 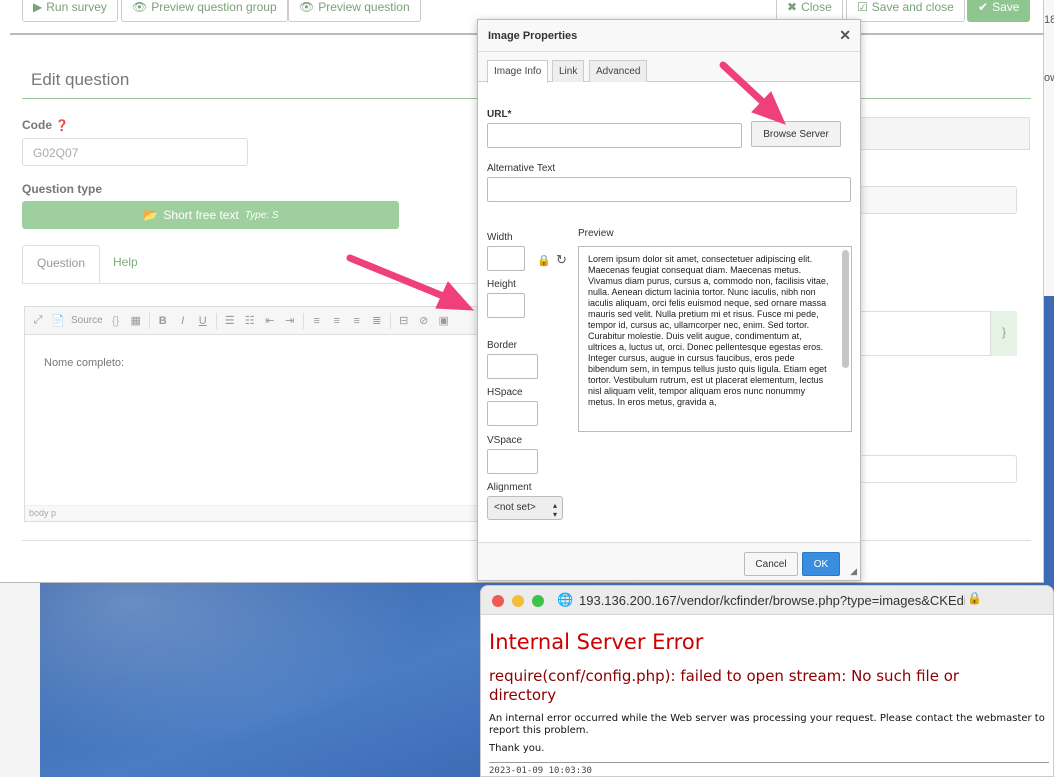 I want to click on save-close-label: Save and close, so click(x=912, y=7).